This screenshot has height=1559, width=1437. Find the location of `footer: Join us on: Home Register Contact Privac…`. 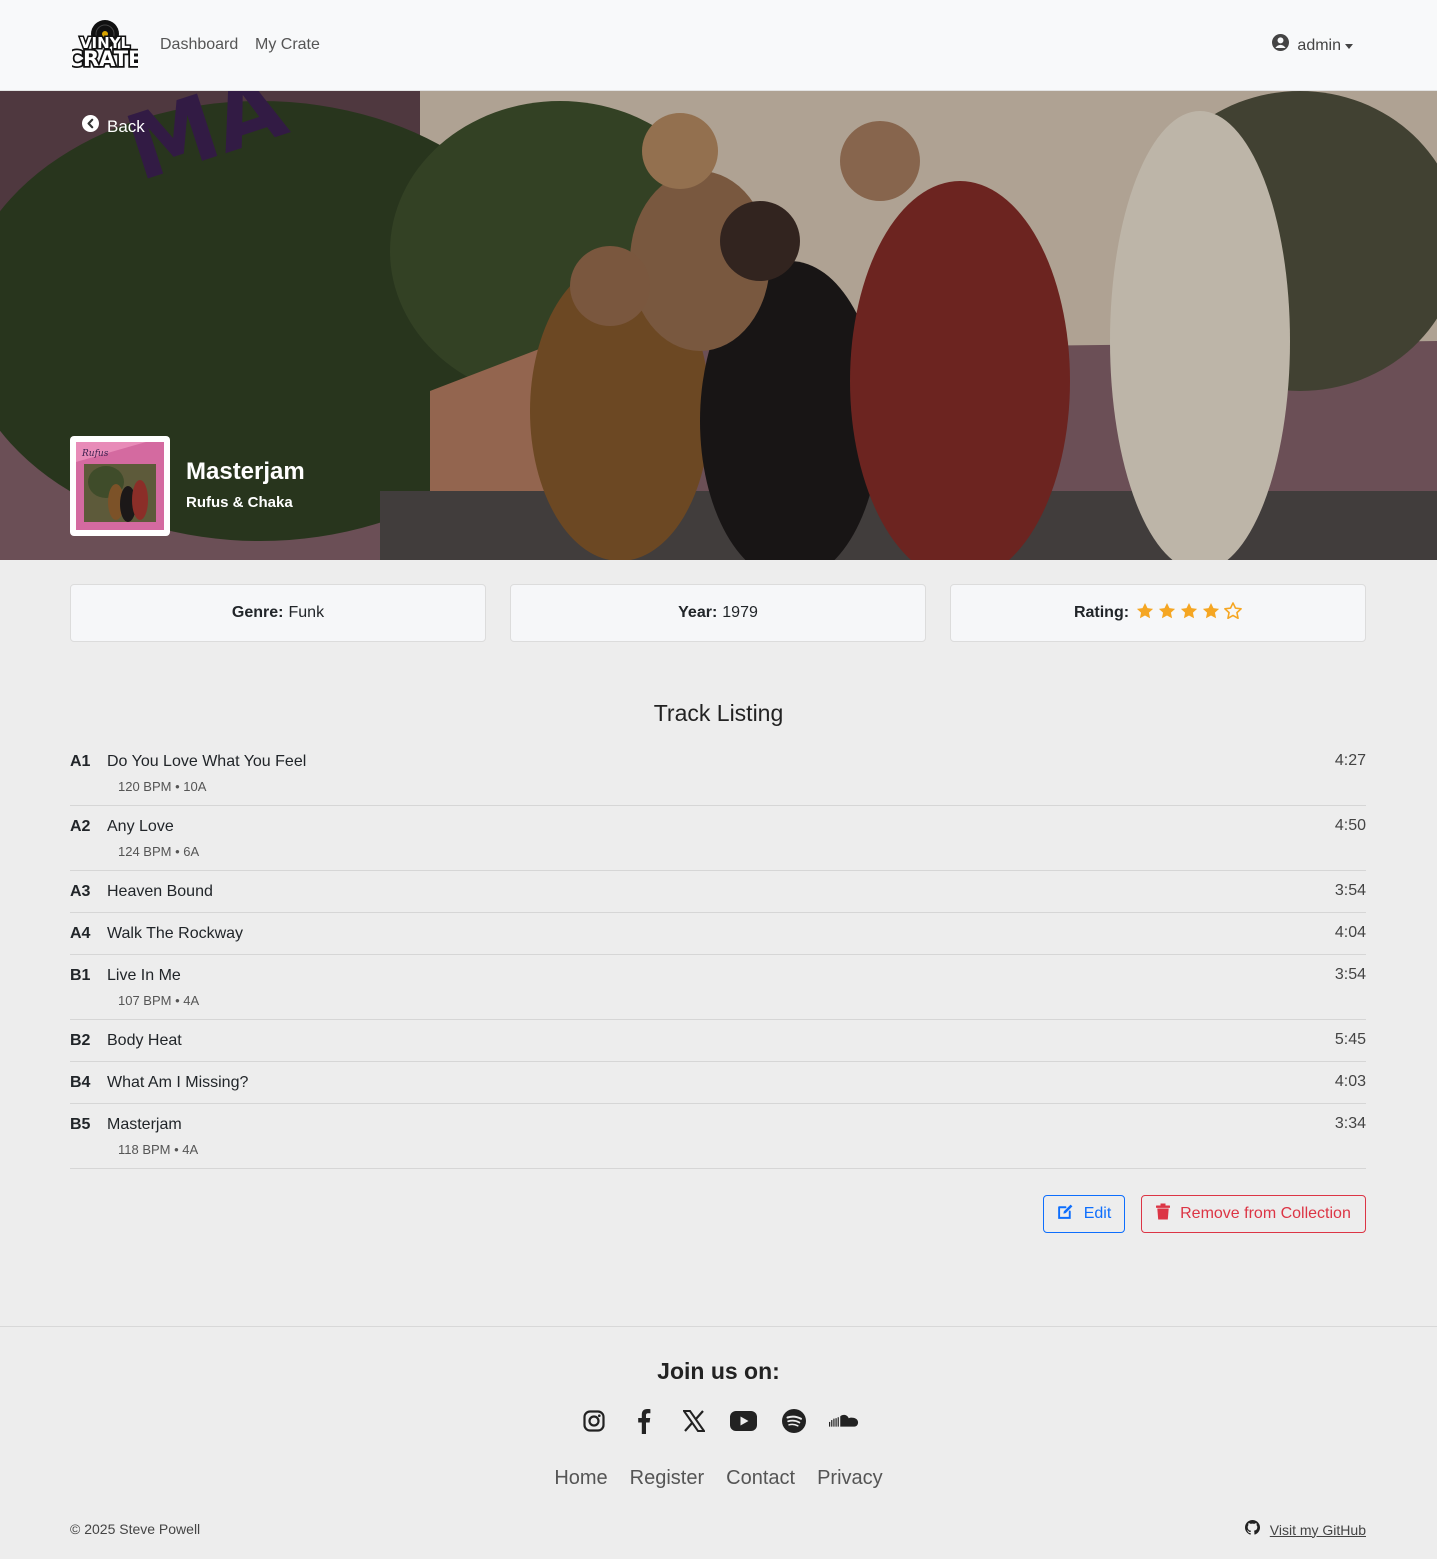

footer: Join us on: Home Register Contact Privac… is located at coordinates (718, 1442).